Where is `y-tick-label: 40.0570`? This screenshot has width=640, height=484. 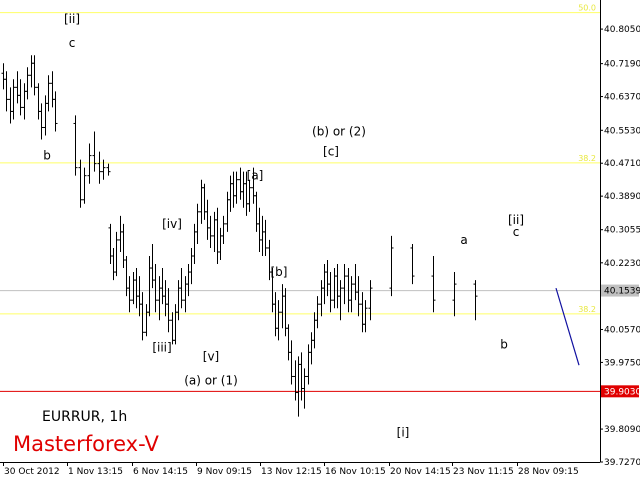
y-tick-label: 40.0570 is located at coordinates (622, 330).